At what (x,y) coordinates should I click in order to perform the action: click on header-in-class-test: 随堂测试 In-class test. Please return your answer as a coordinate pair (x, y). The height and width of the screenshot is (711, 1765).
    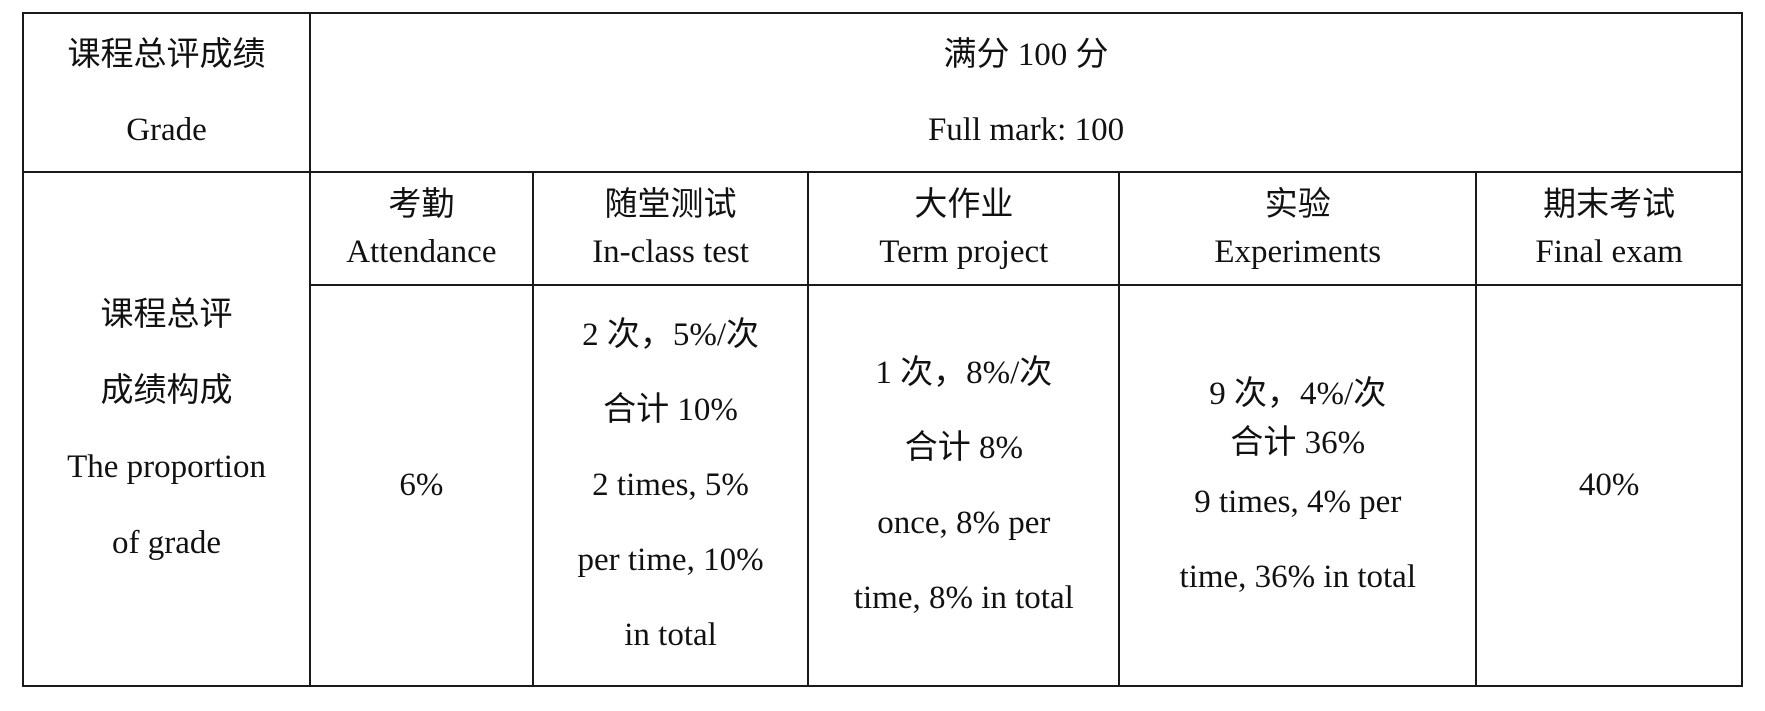
    Looking at the image, I should click on (670, 228).